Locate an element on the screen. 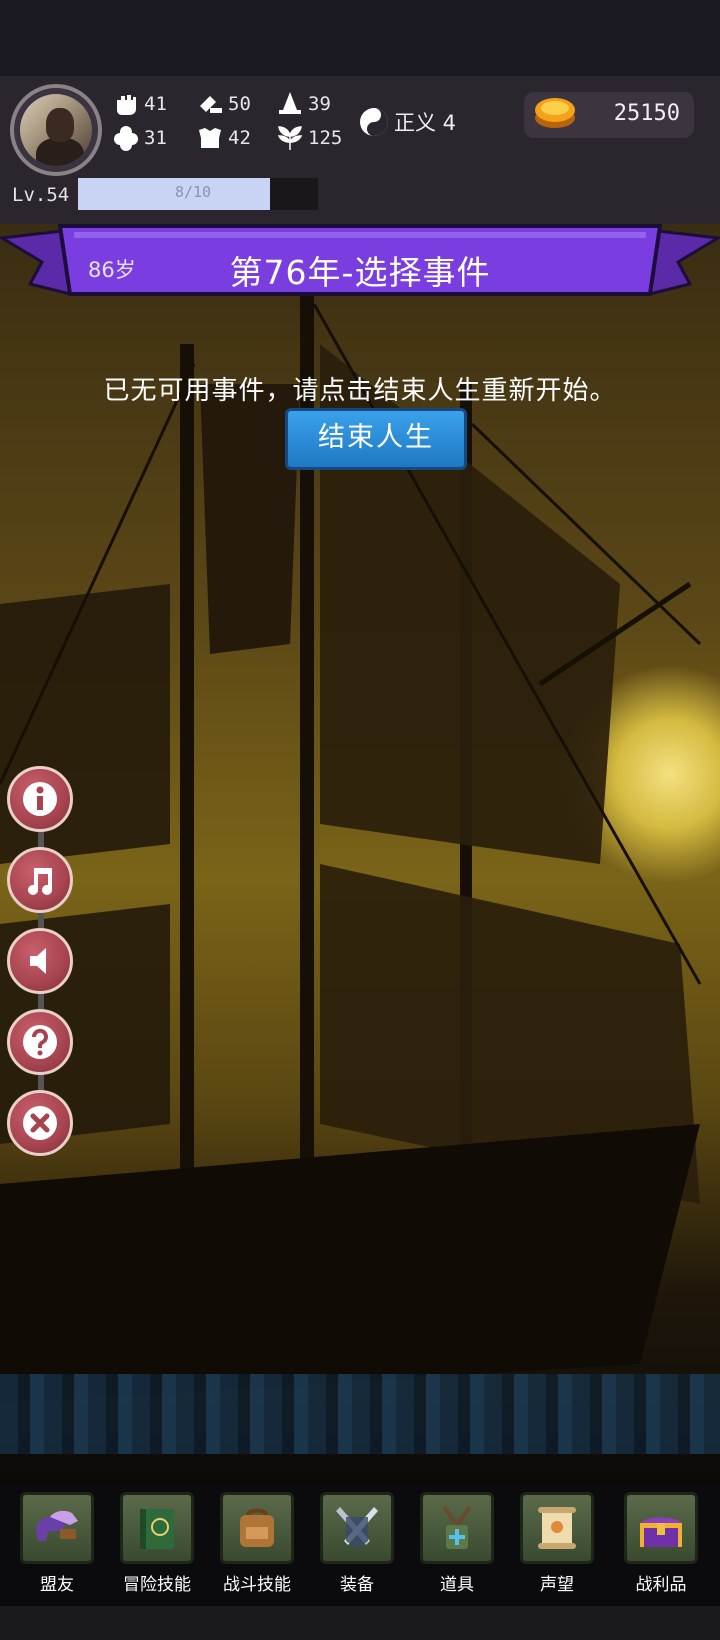 This screenshot has height=1640, width=720. nav-loot: 战利品 is located at coordinates (661, 1543).